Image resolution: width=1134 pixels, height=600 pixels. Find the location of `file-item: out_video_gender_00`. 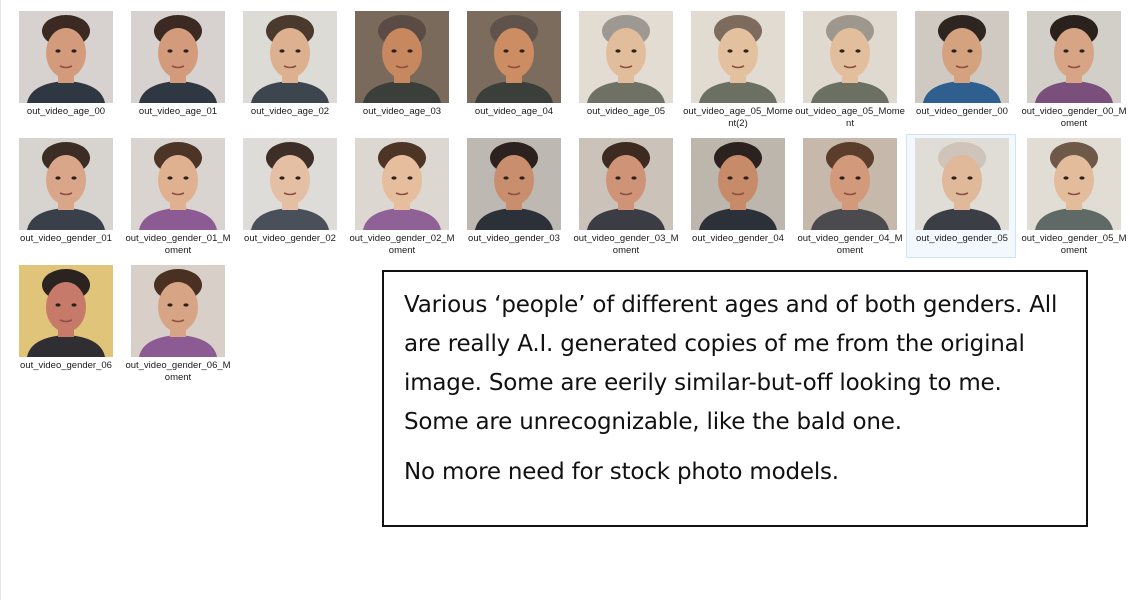

file-item: out_video_gender_00 is located at coordinates (961, 69).